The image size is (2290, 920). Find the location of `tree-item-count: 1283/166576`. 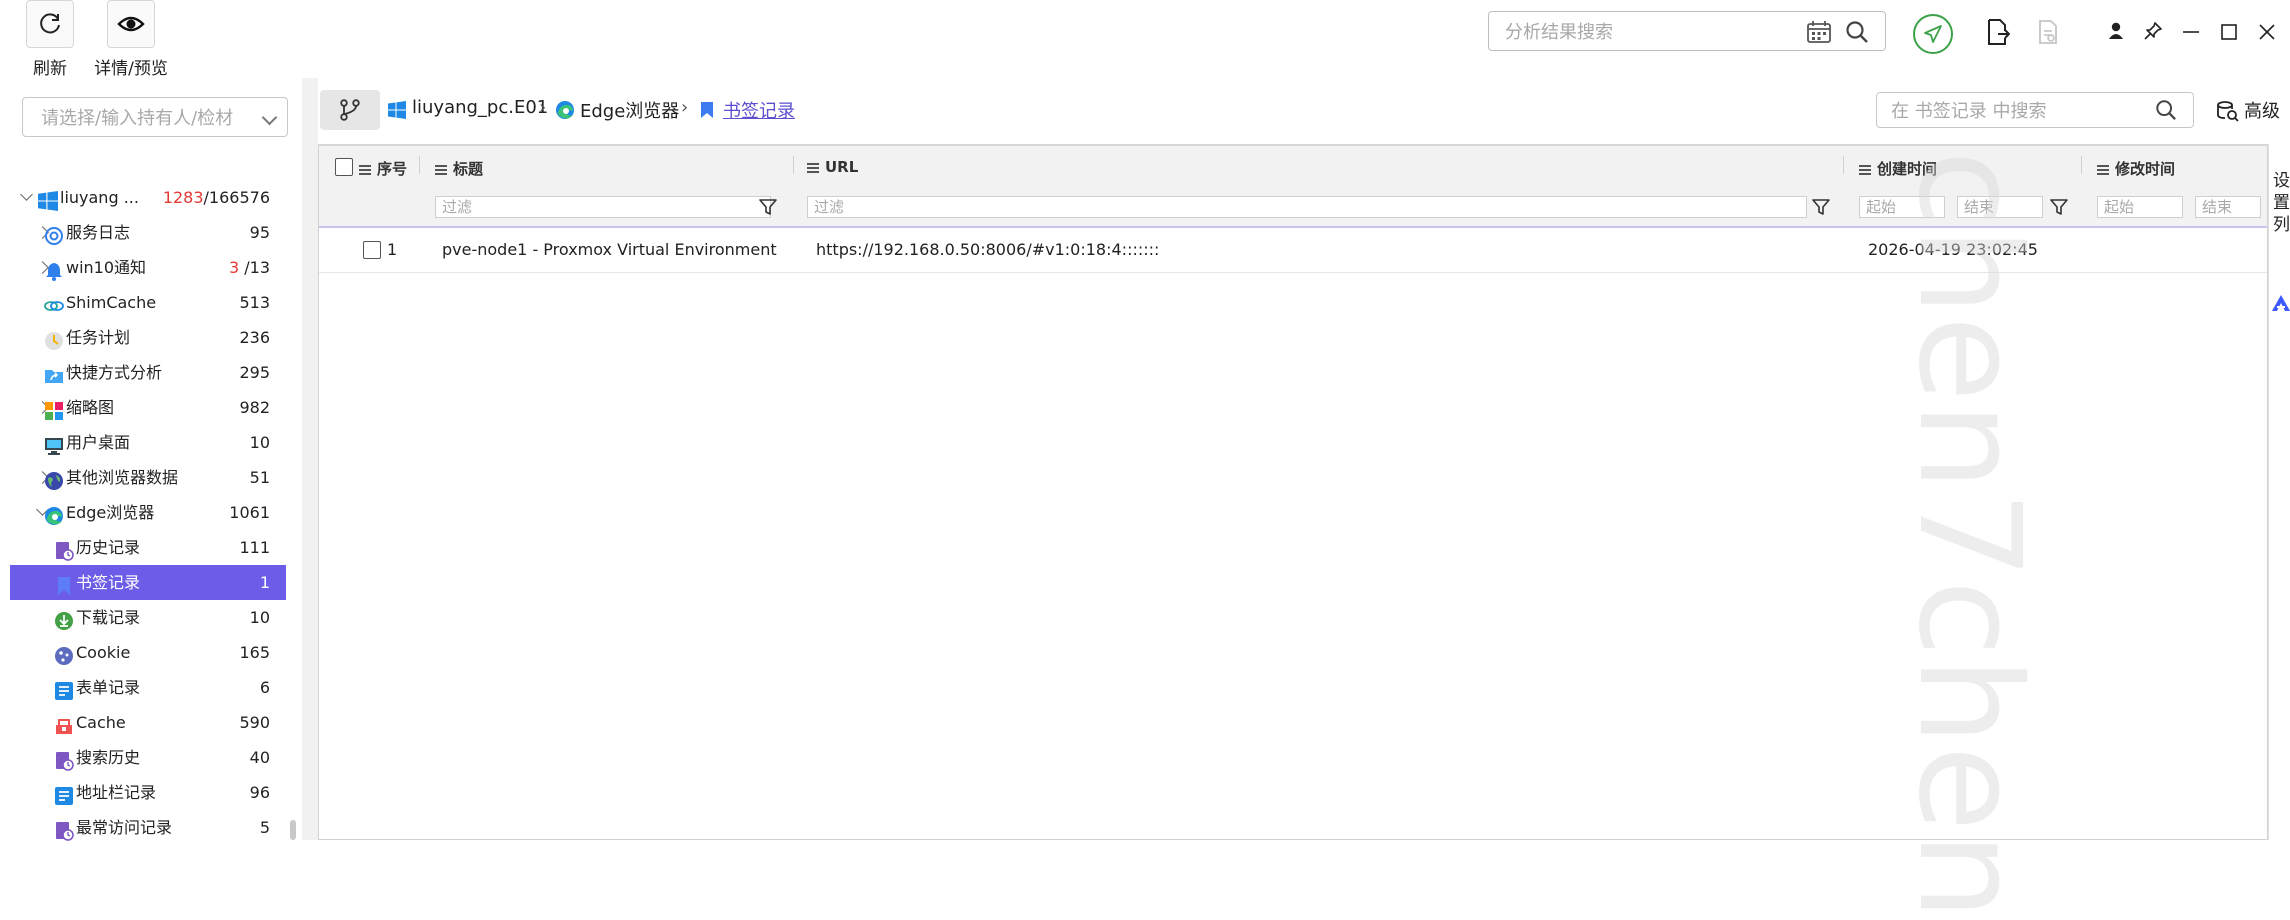

tree-item-count: 1283/166576 is located at coordinates (216, 197).